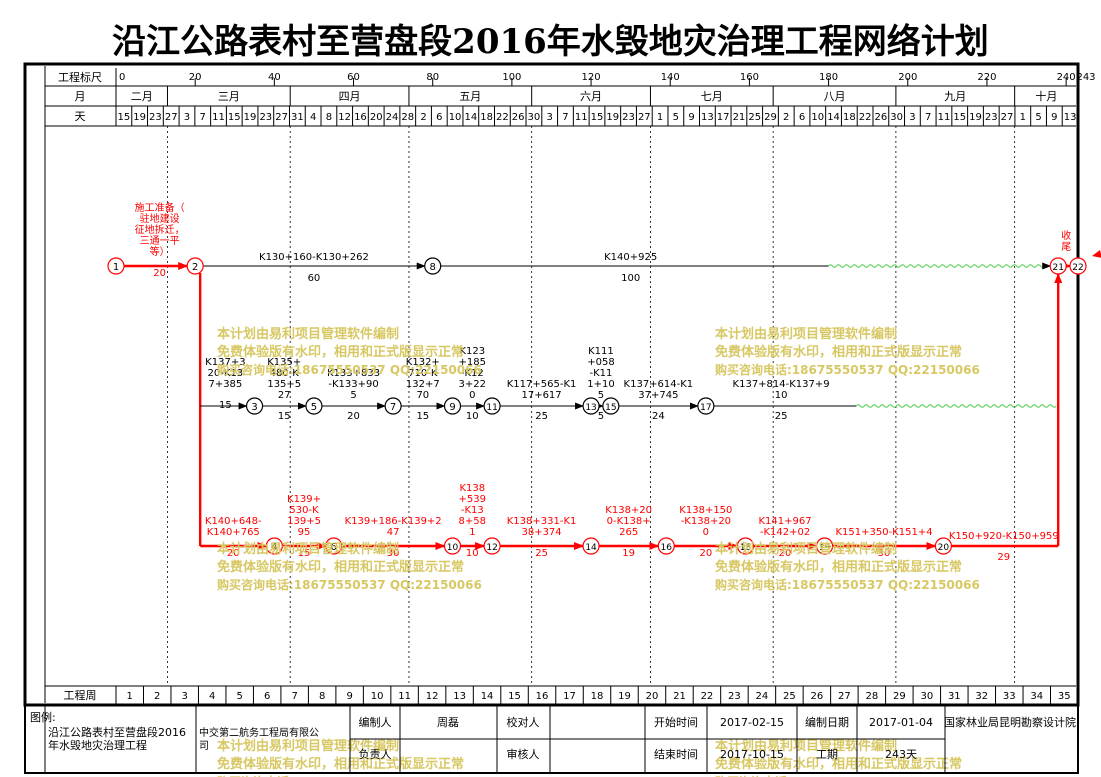 The width and height of the screenshot is (1101, 777). I want to click on activity-5-7-label: 5, so click(353, 395).